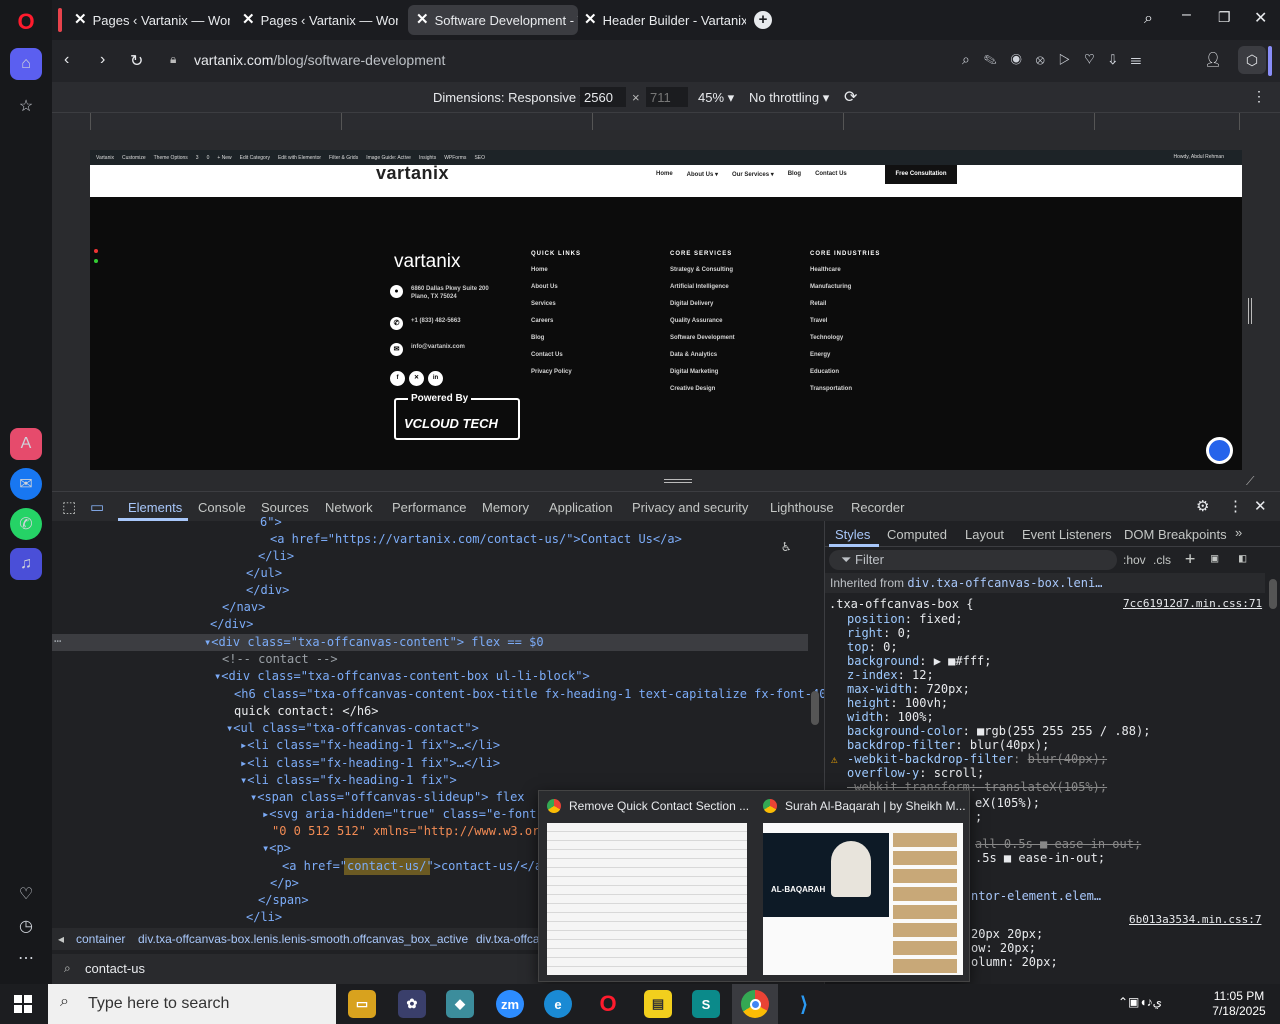 The width and height of the screenshot is (1280, 1024). What do you see at coordinates (343, 158) in the screenshot?
I see `wp-item: Filter & Grids` at bounding box center [343, 158].